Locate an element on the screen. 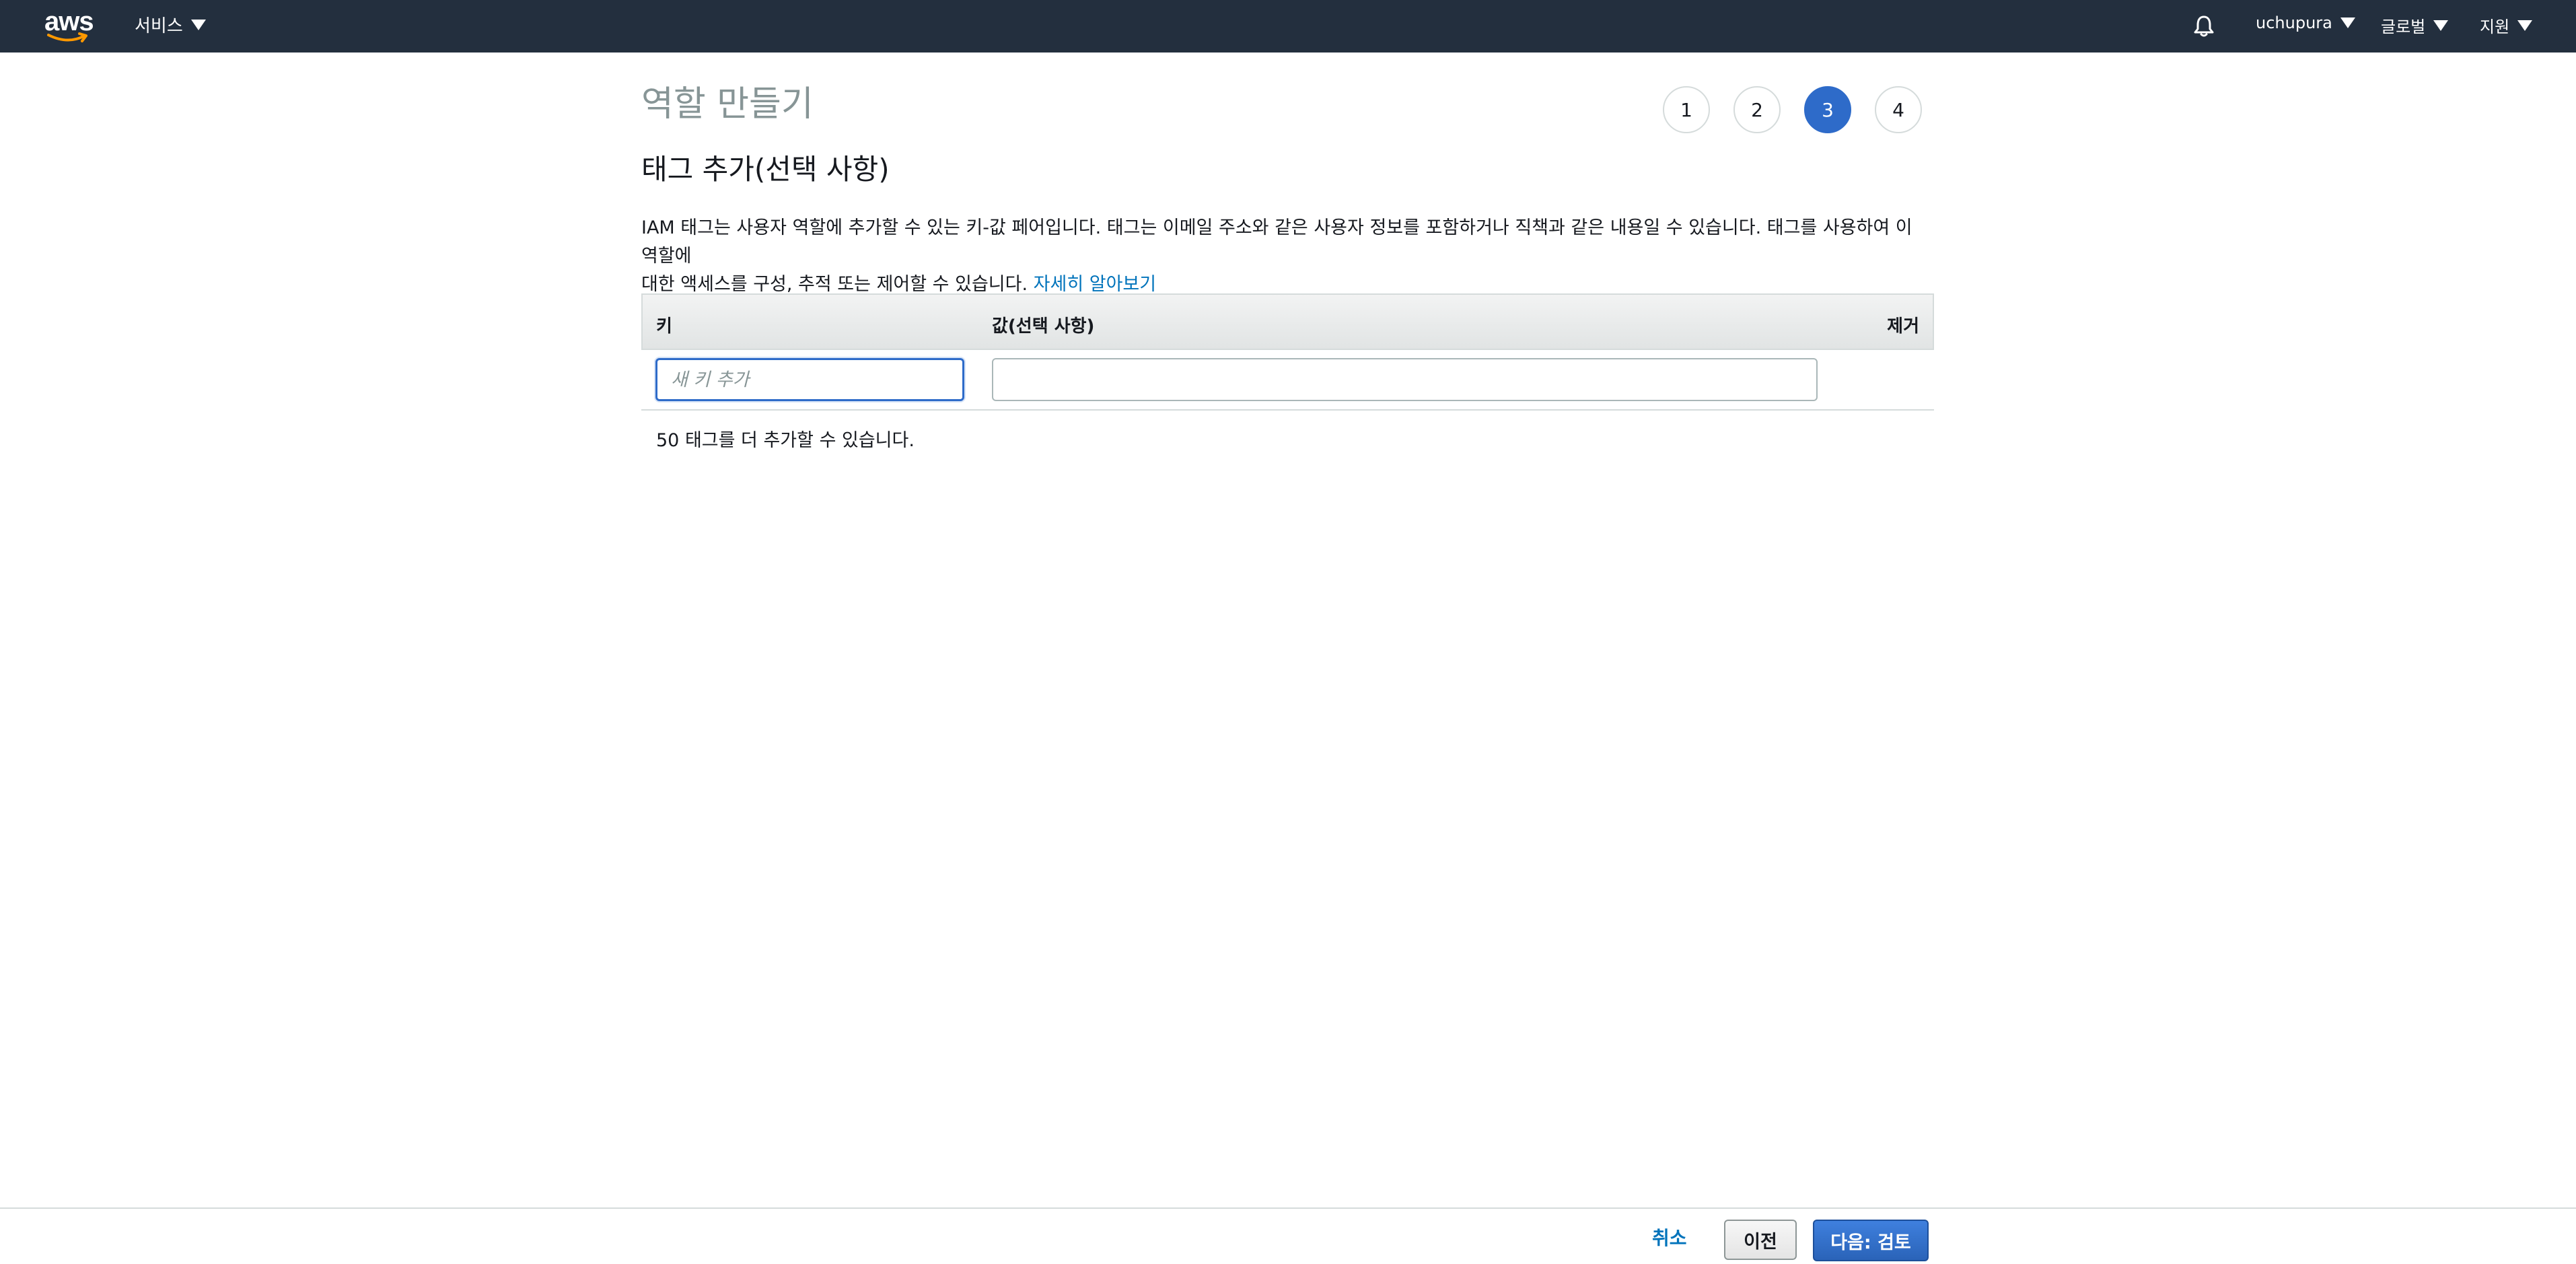  column-header-value: 값(선택 사항) is located at coordinates (1043, 326).